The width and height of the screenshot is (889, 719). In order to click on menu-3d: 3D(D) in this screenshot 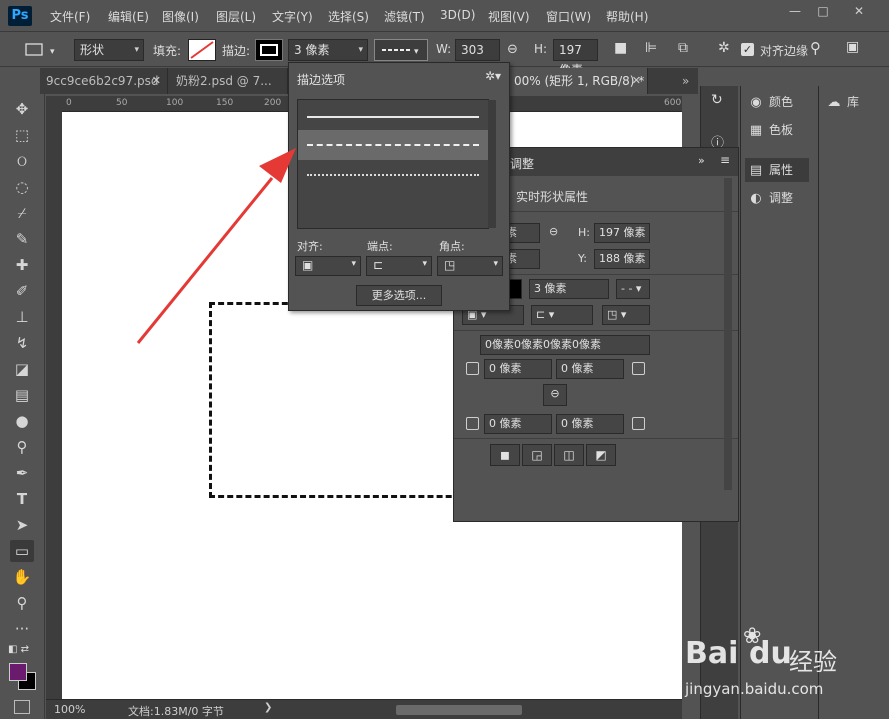, I will do `click(457, 15)`.